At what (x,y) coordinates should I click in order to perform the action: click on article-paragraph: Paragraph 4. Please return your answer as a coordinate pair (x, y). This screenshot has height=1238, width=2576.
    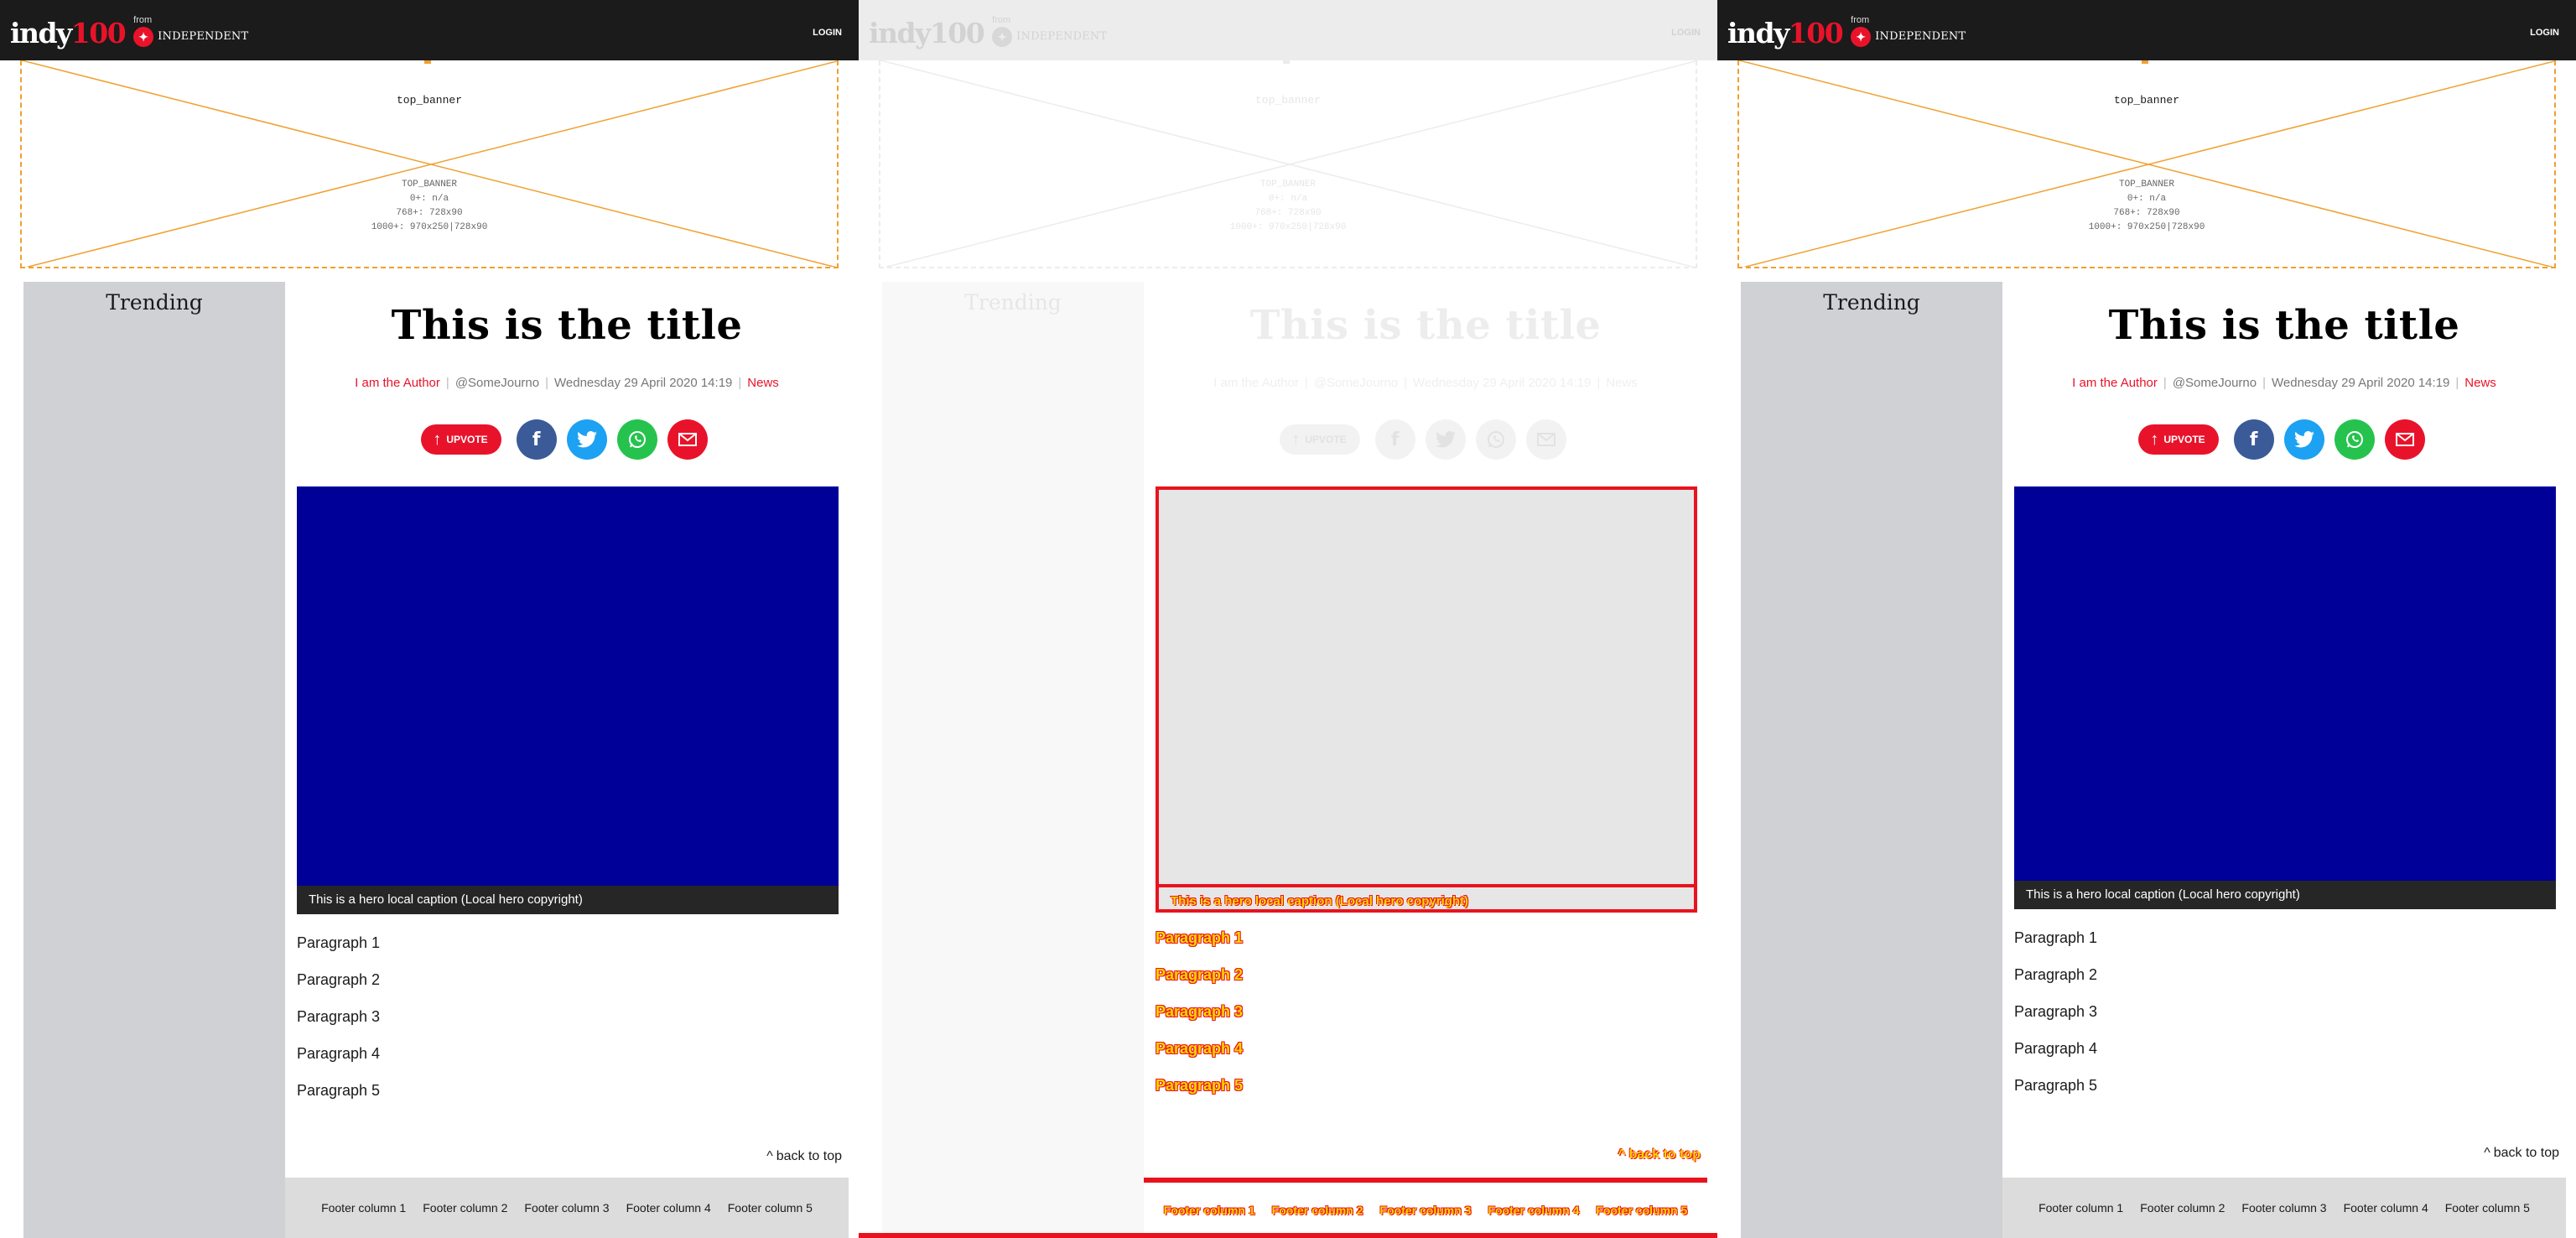
    Looking at the image, I should click on (339, 1053).